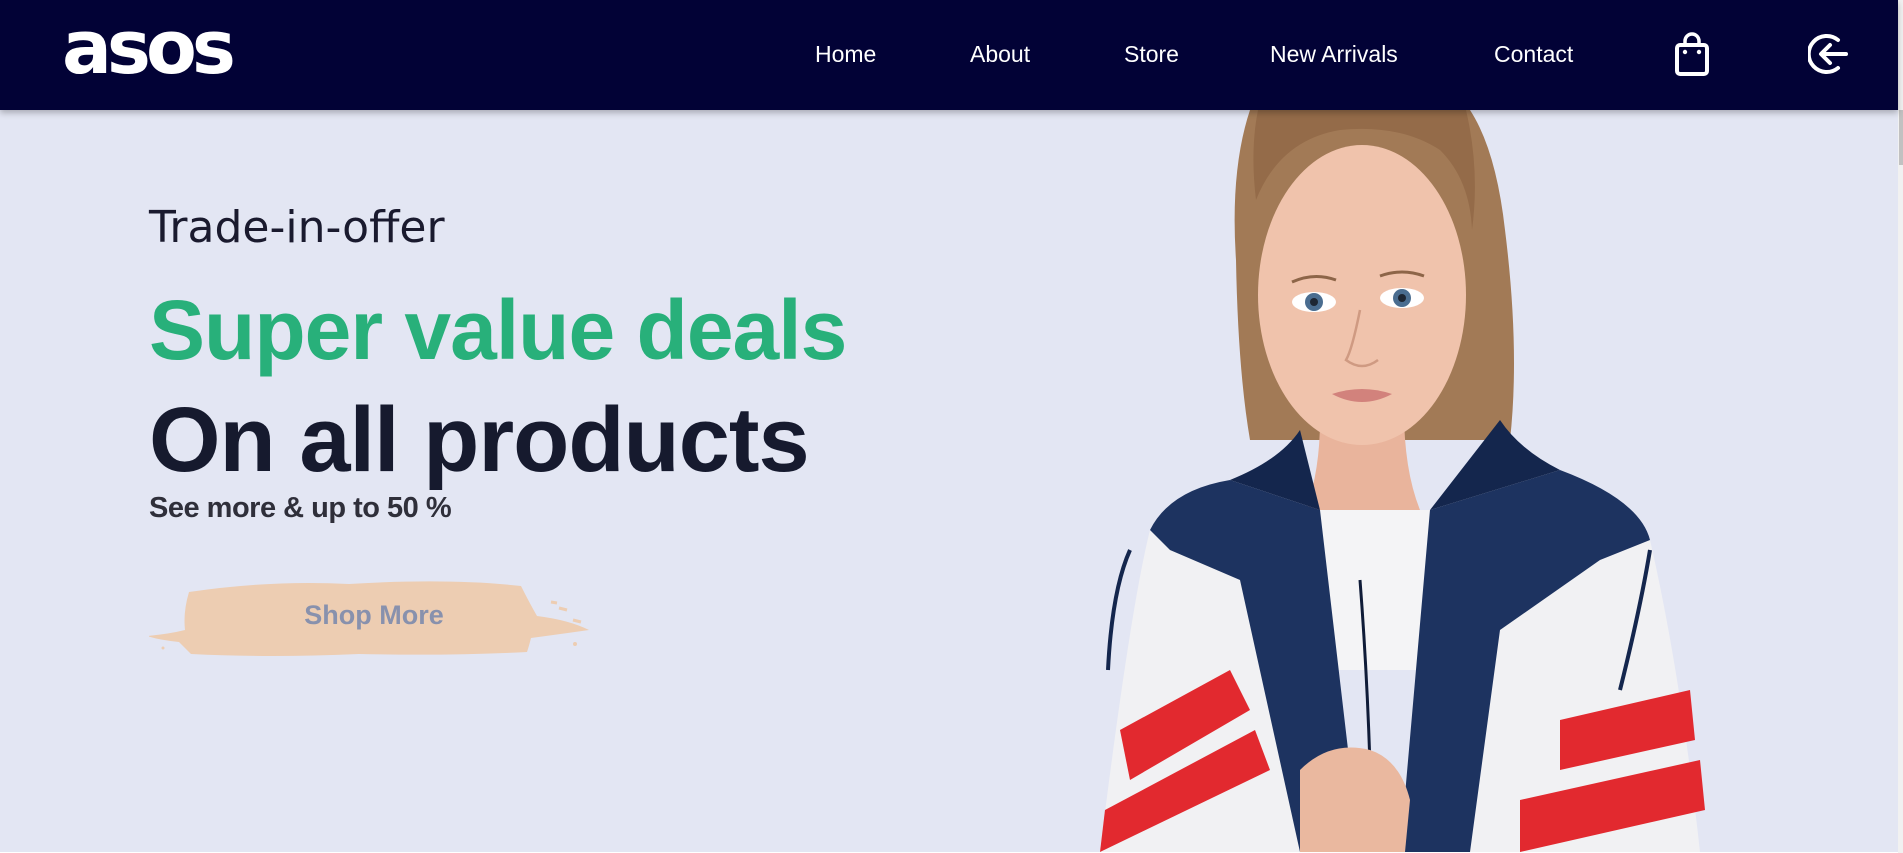  What do you see at coordinates (1828, 54) in the screenshot?
I see `login-arrow-icon` at bounding box center [1828, 54].